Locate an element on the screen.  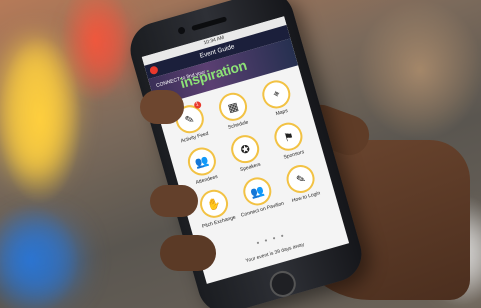
background-bokeh-red is located at coordinates (105, 45).